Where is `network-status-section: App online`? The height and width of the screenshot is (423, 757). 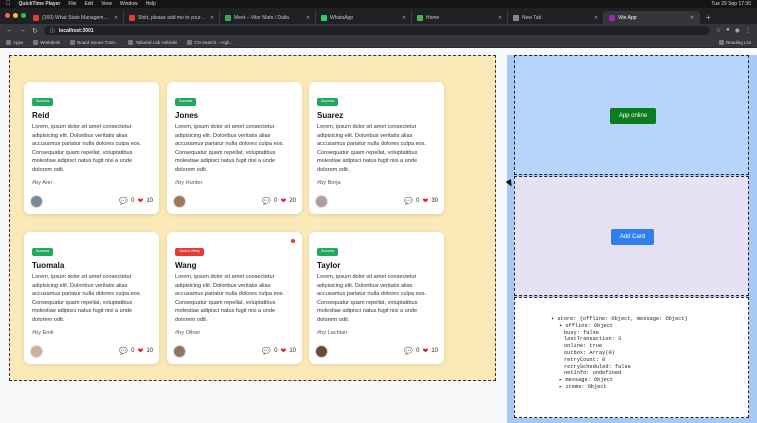 network-status-section: App online is located at coordinates (631, 115).